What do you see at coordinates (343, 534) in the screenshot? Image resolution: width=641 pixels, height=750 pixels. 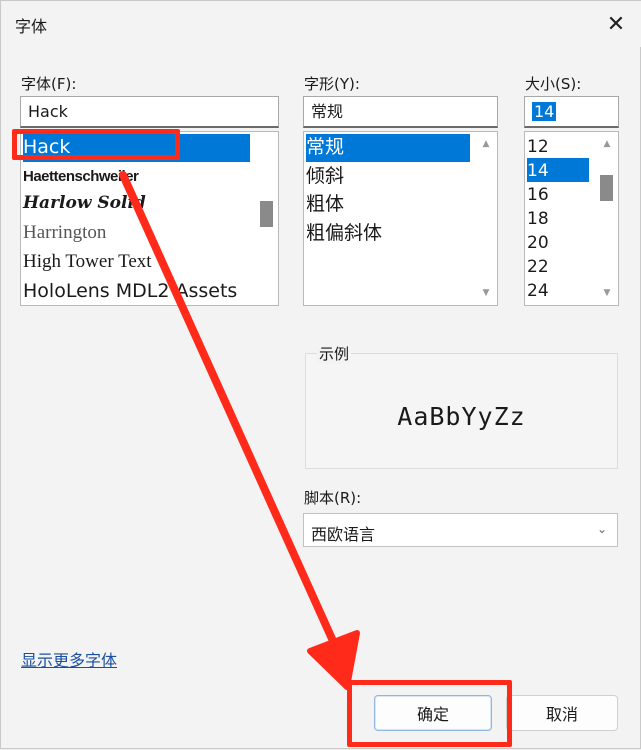 I see `script-select-value: 西欧语言` at bounding box center [343, 534].